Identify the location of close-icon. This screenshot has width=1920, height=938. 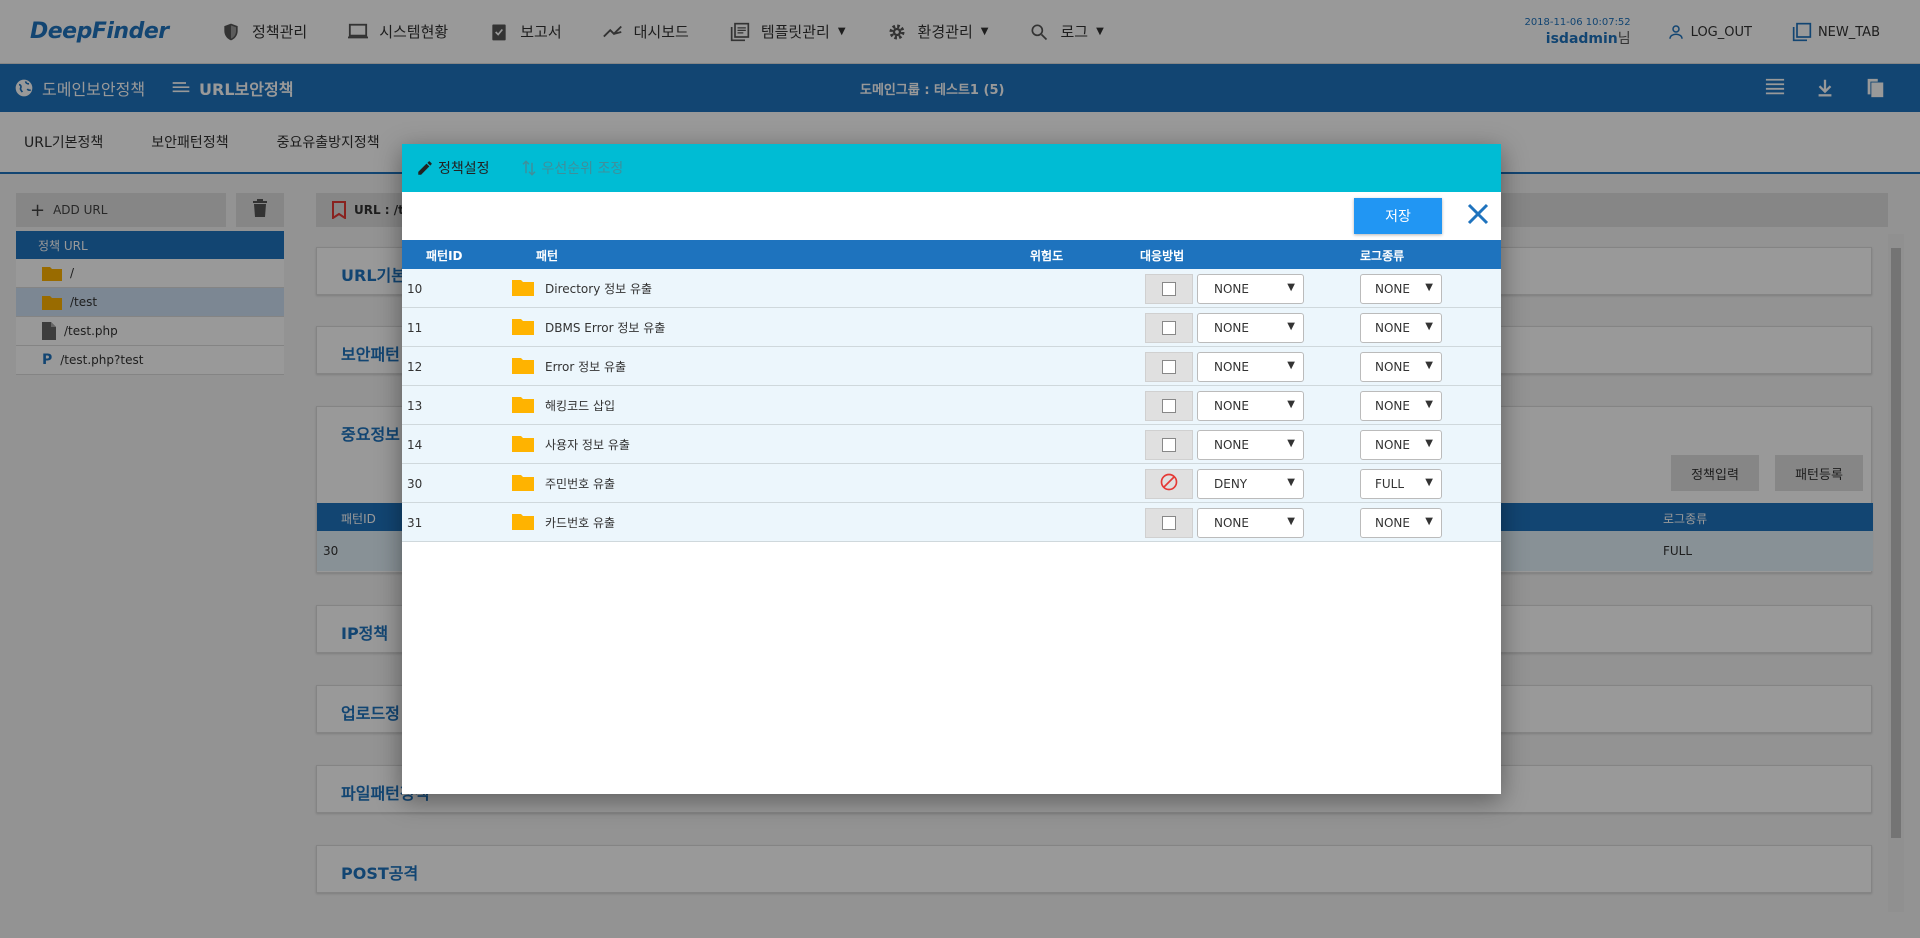
(1478, 216).